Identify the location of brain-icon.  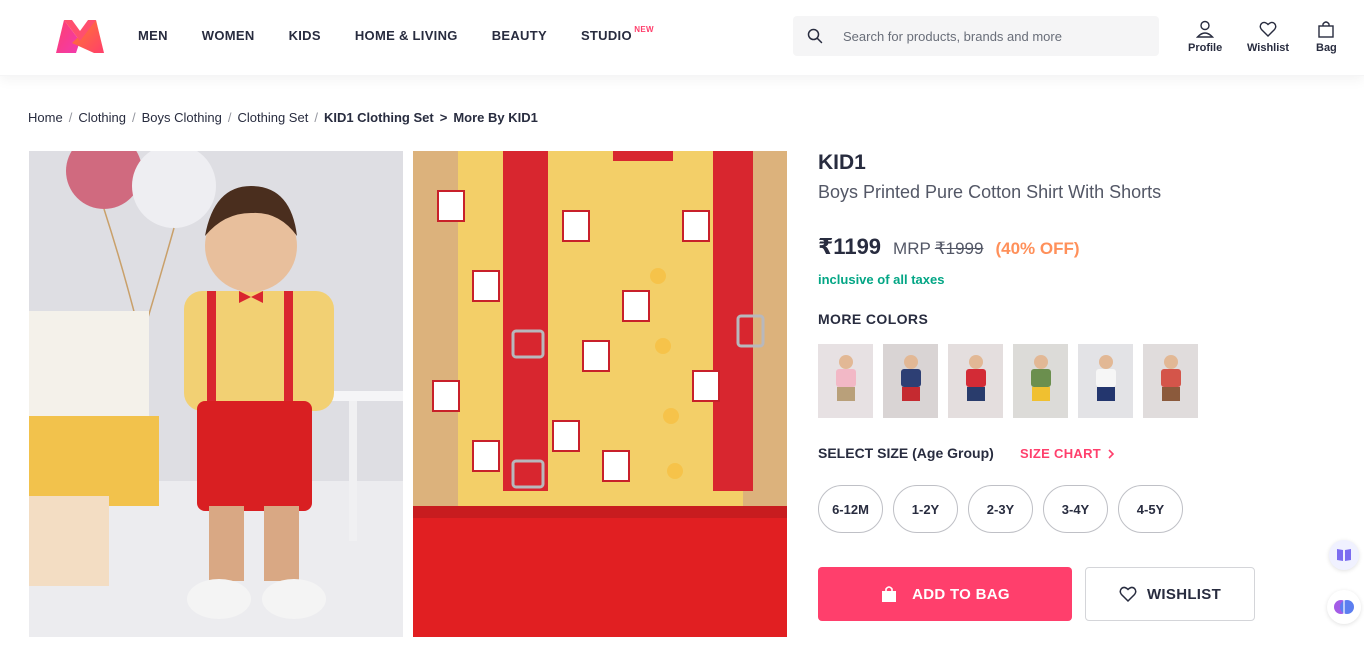
(1344, 607).